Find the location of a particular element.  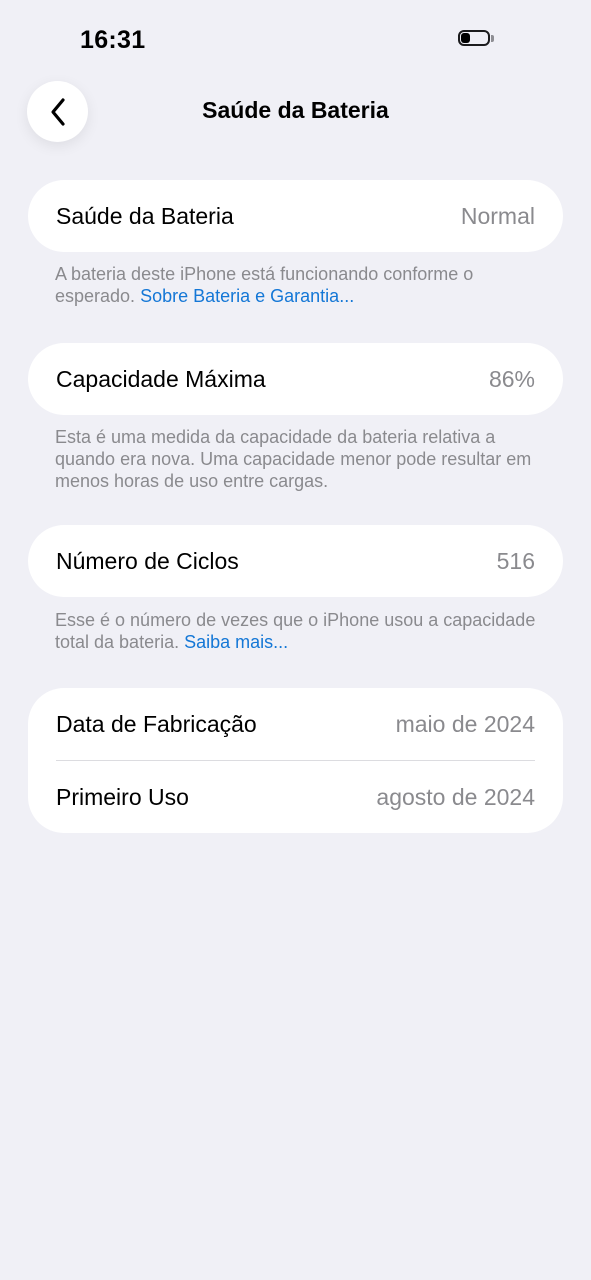

battery-health-row: Saúde da Bateria Normal is located at coordinates (295, 216).